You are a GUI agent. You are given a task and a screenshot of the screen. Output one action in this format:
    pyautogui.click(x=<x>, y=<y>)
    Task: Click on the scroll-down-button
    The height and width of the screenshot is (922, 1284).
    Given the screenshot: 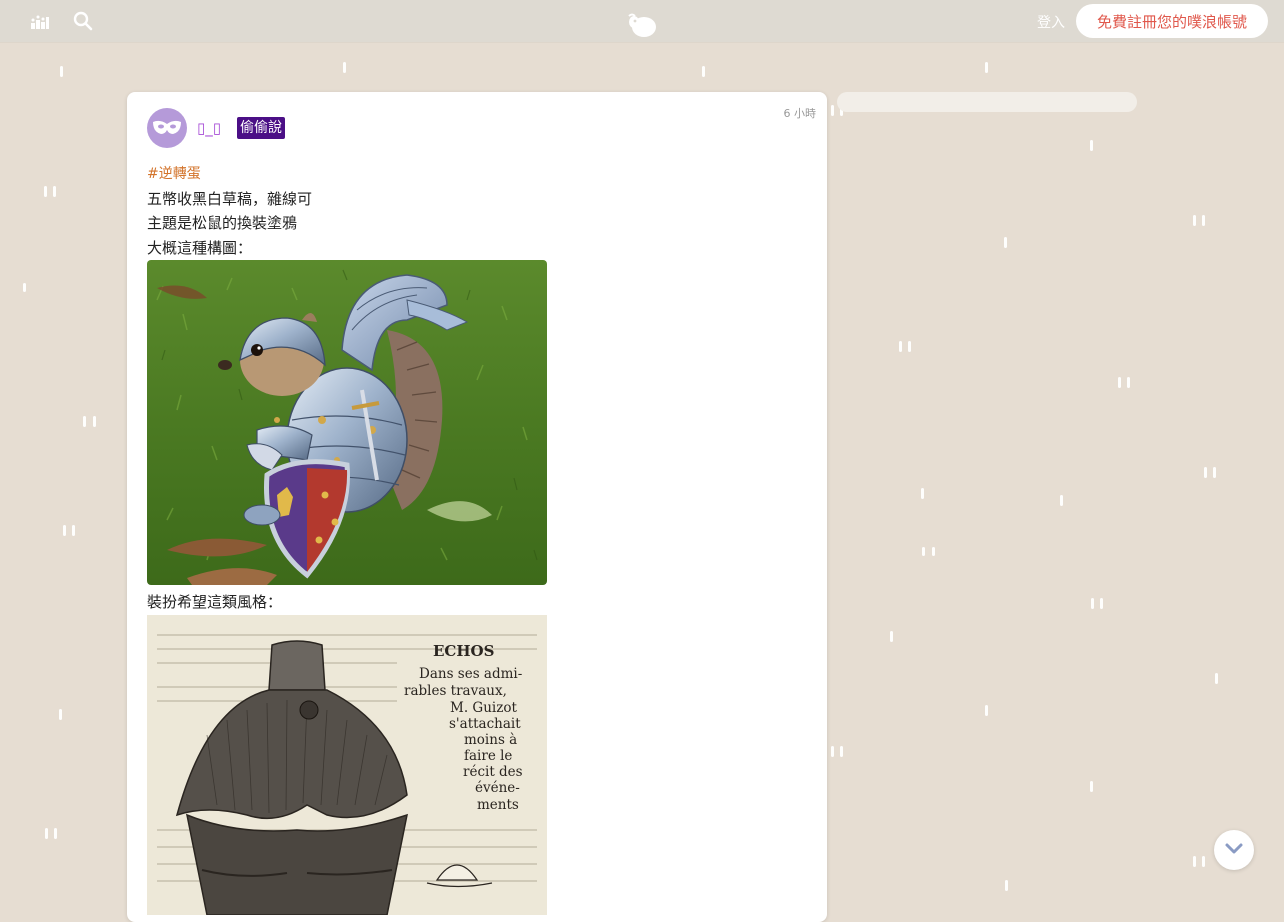 What is the action you would take?
    pyautogui.click(x=1234, y=850)
    